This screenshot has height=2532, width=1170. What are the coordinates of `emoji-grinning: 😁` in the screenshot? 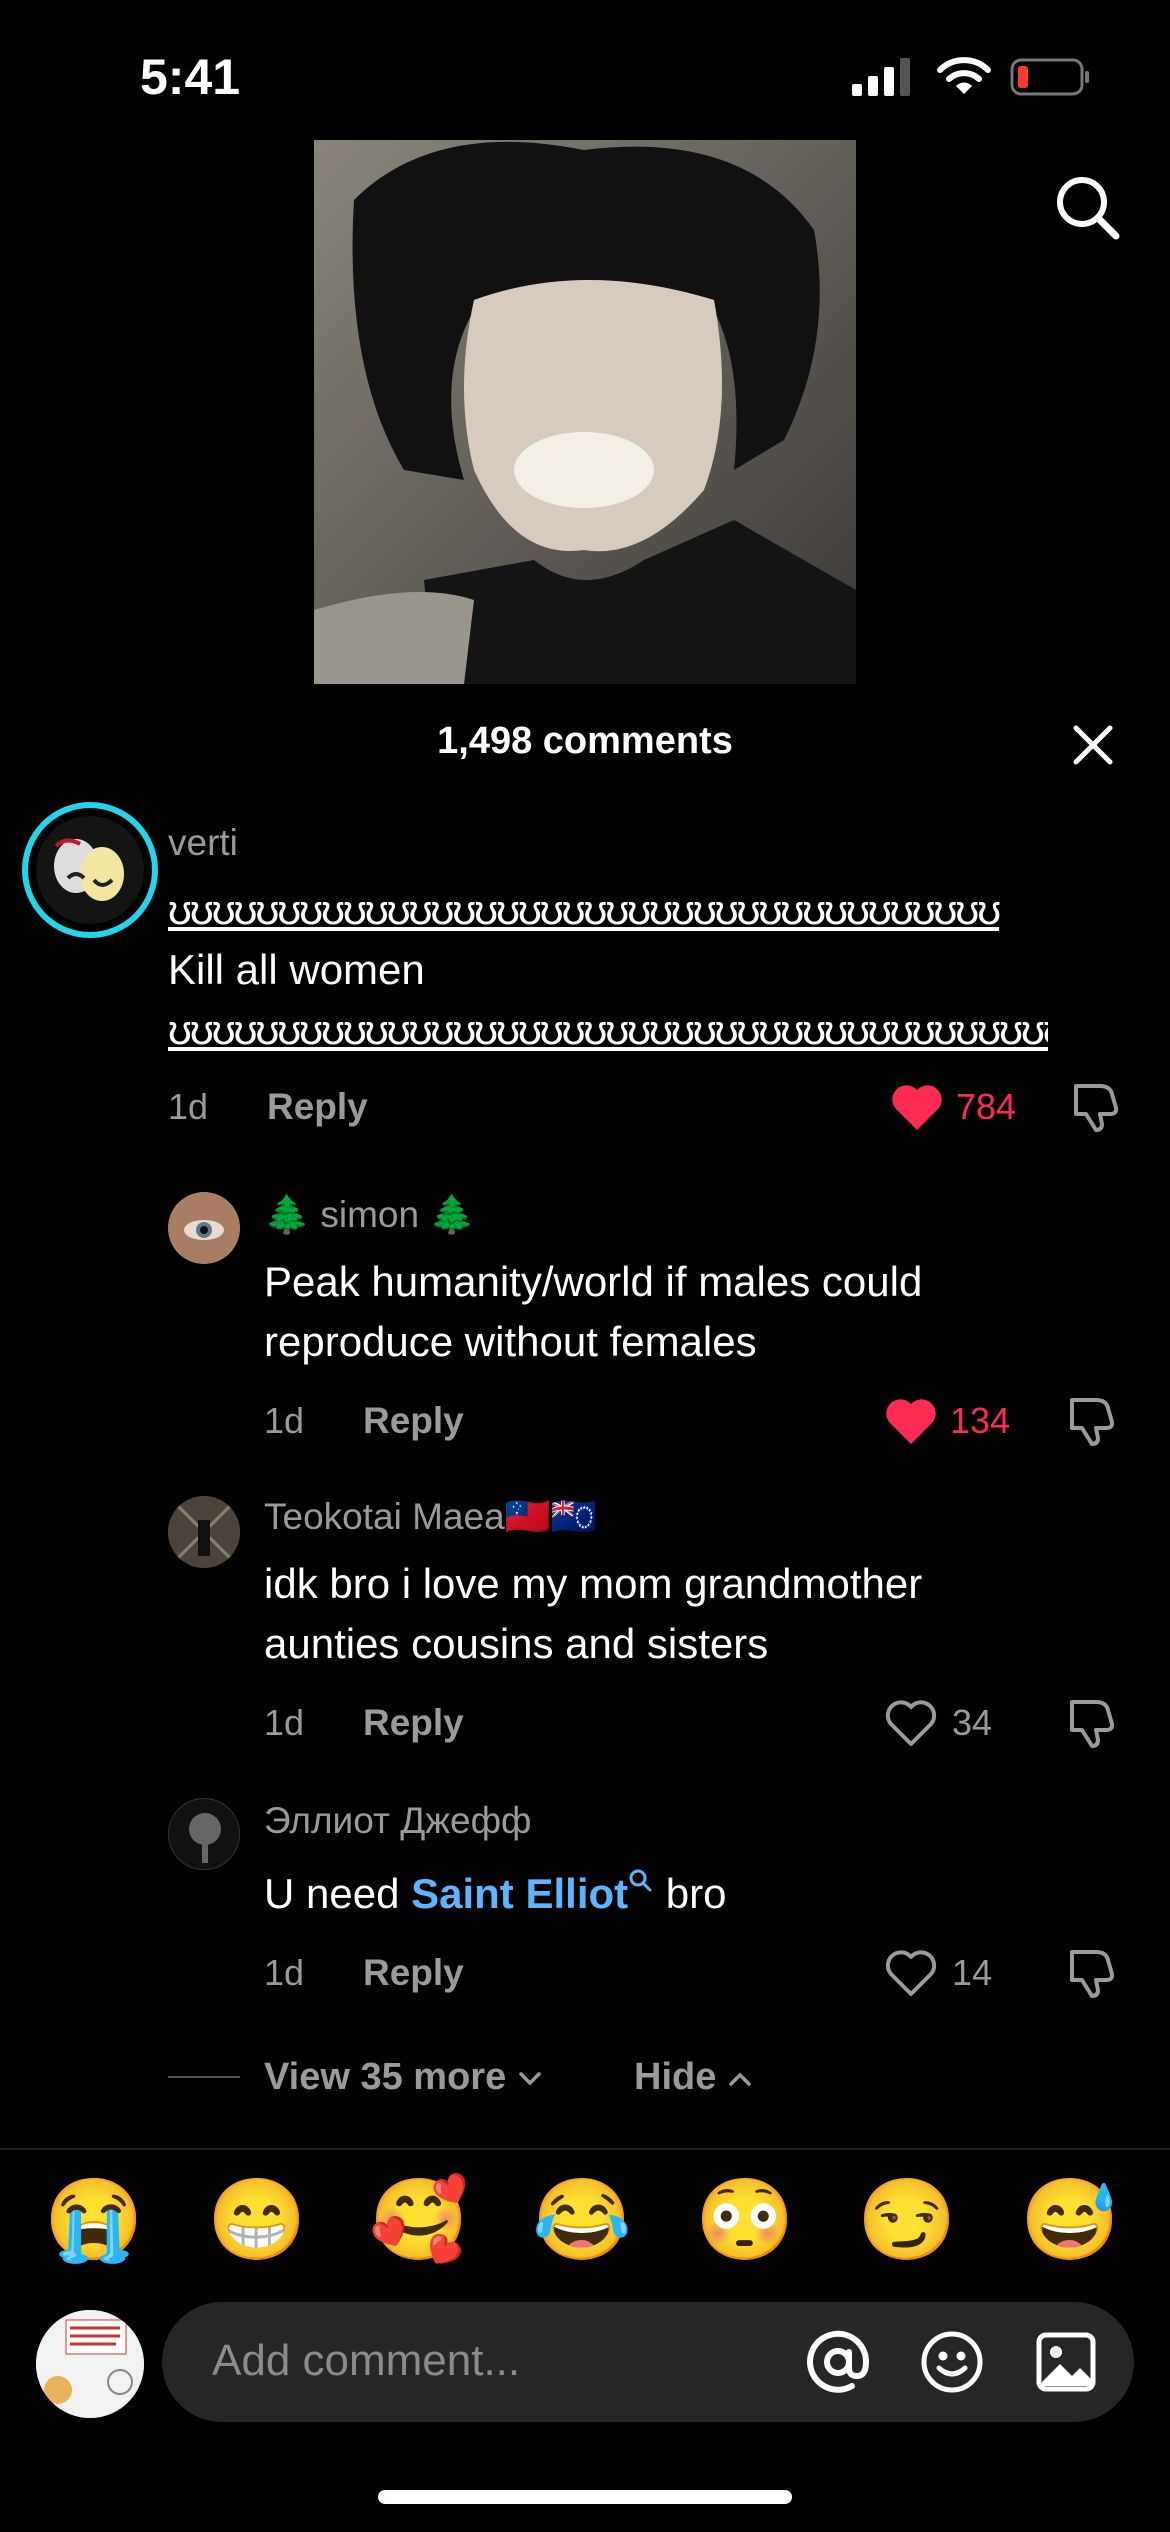 It's located at (257, 2220).